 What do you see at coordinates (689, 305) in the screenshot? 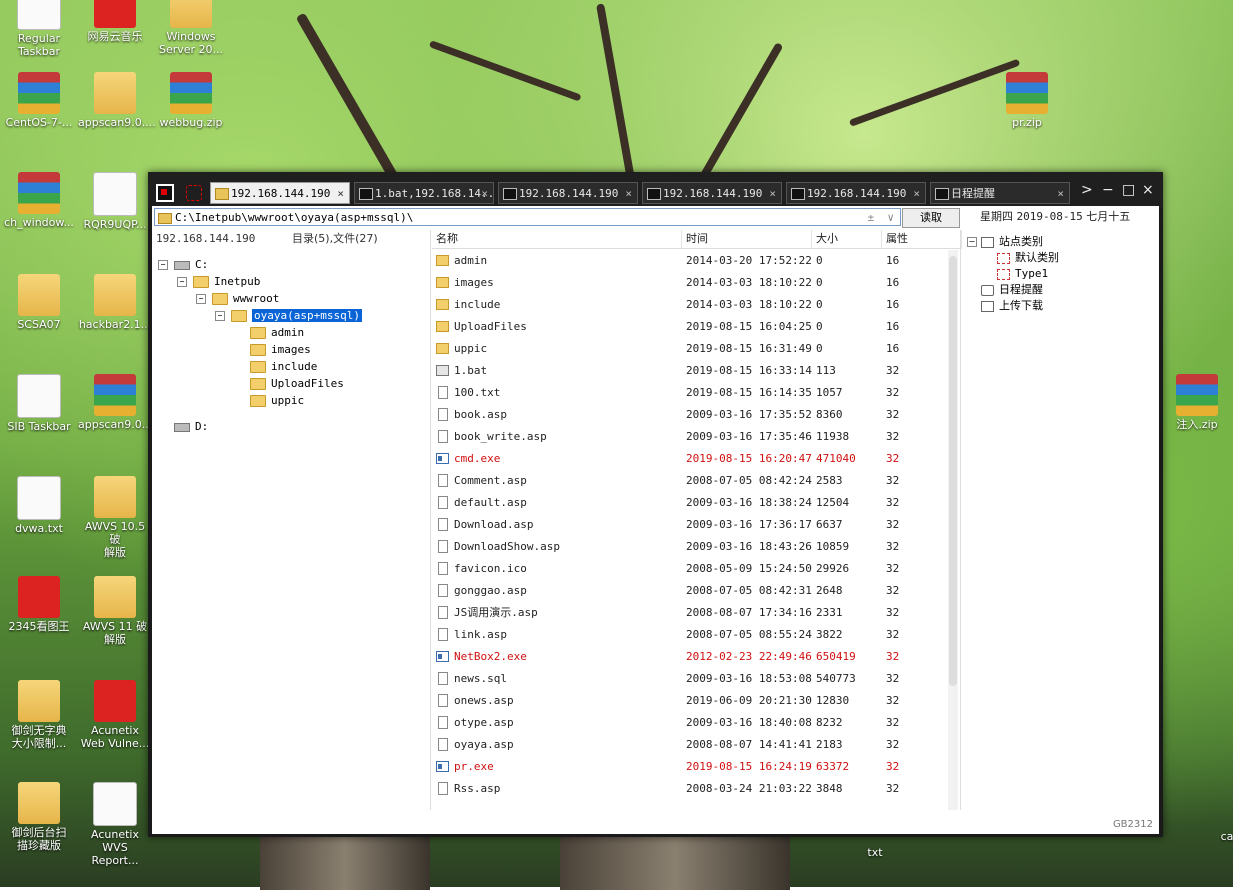
I see `file-row: include 2014-03-03 18:10:22 0 16` at bounding box center [689, 305].